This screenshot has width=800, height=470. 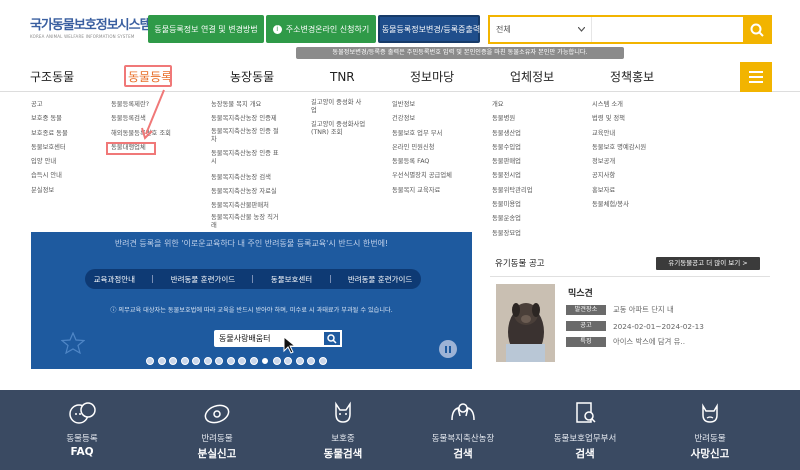 I want to click on highlight-box, so click(x=131, y=148).